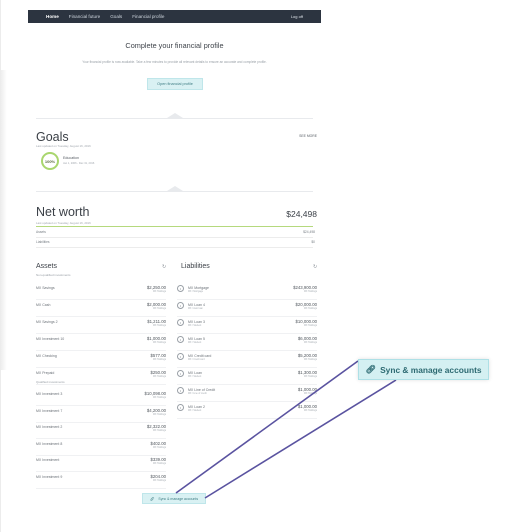  What do you see at coordinates (431, 369) in the screenshot?
I see `sync-callout-label: Sync & manage accounts` at bounding box center [431, 369].